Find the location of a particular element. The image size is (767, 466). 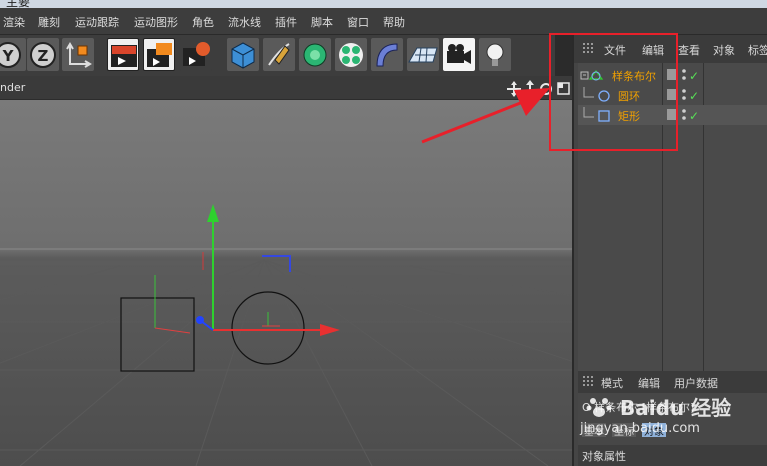

z-axis-lock-icon: Z is located at coordinates (43, 54).